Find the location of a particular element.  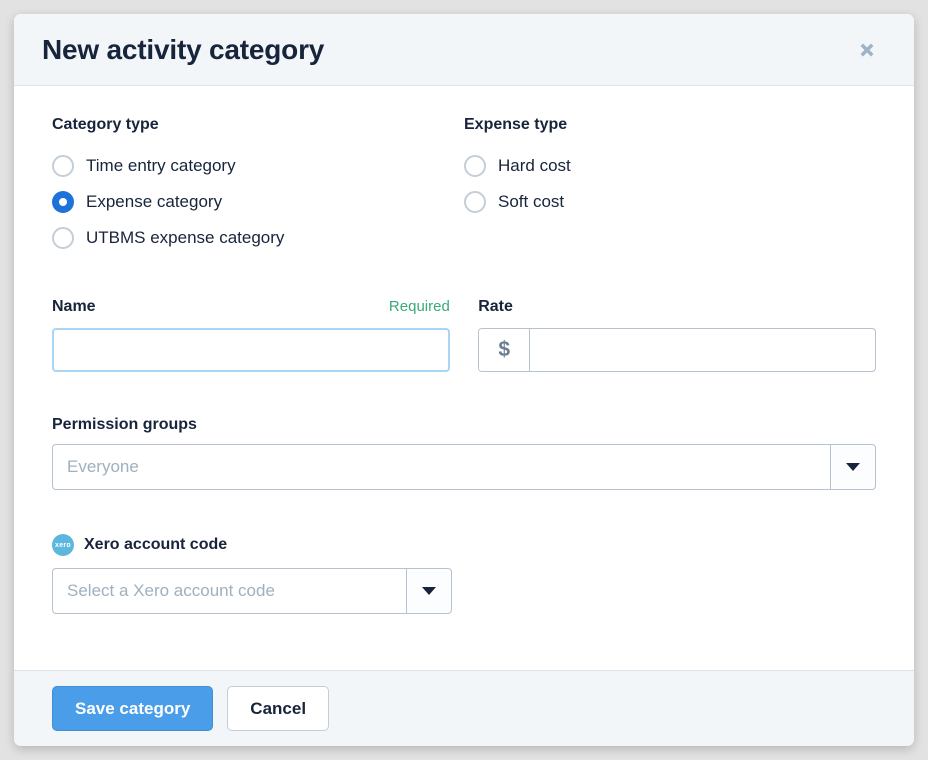

radio-label: UTBMS expense category is located at coordinates (185, 237).